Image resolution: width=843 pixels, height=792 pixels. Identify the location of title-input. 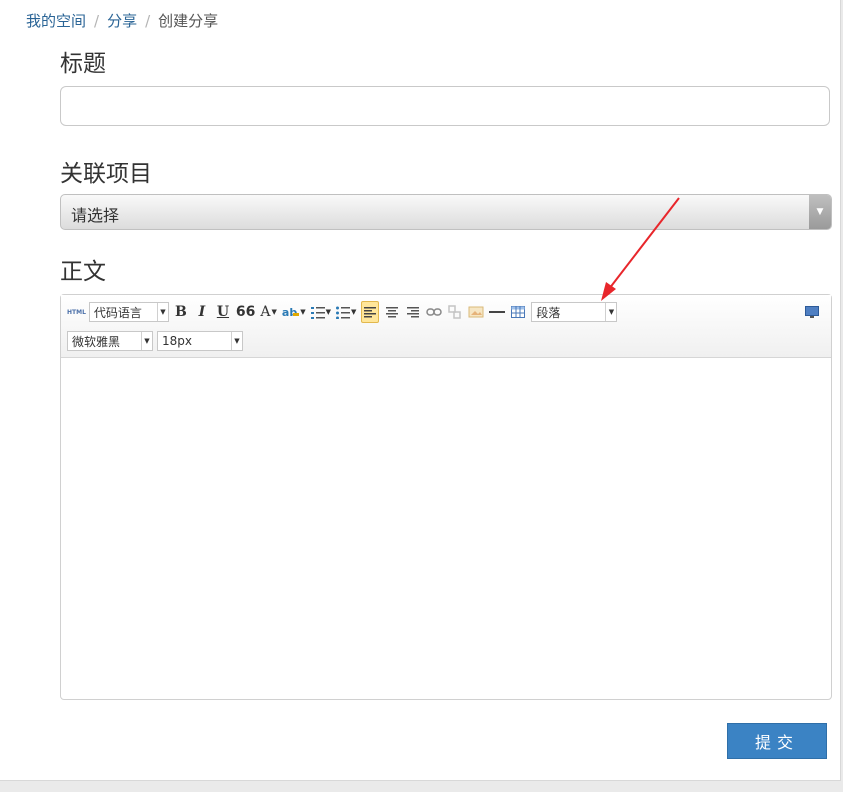
(445, 106).